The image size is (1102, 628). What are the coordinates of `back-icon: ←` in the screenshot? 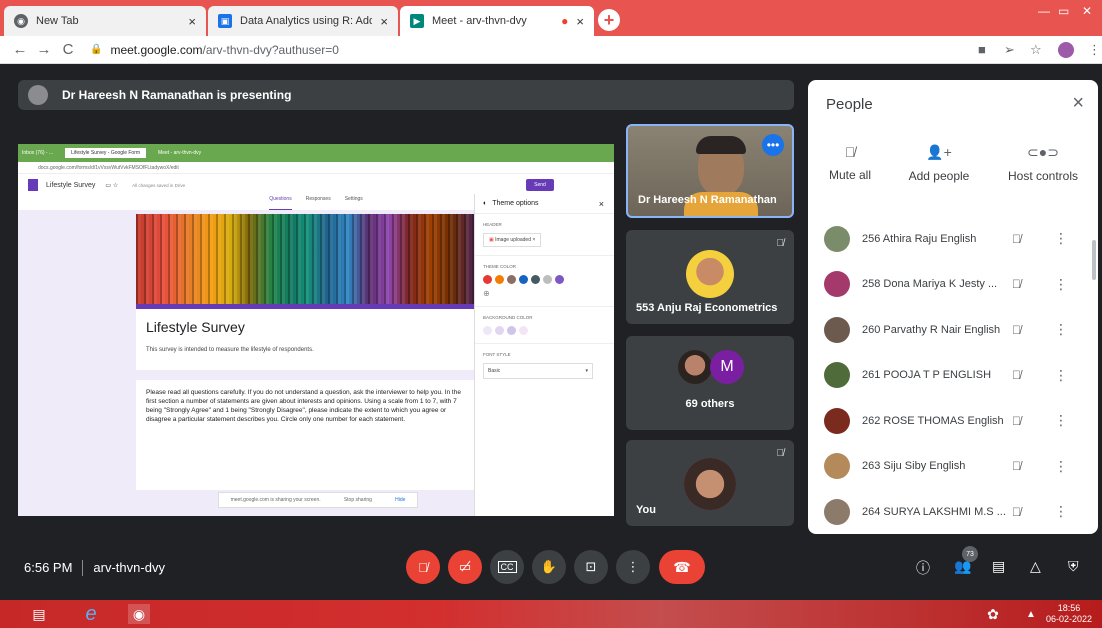 It's located at (20, 49).